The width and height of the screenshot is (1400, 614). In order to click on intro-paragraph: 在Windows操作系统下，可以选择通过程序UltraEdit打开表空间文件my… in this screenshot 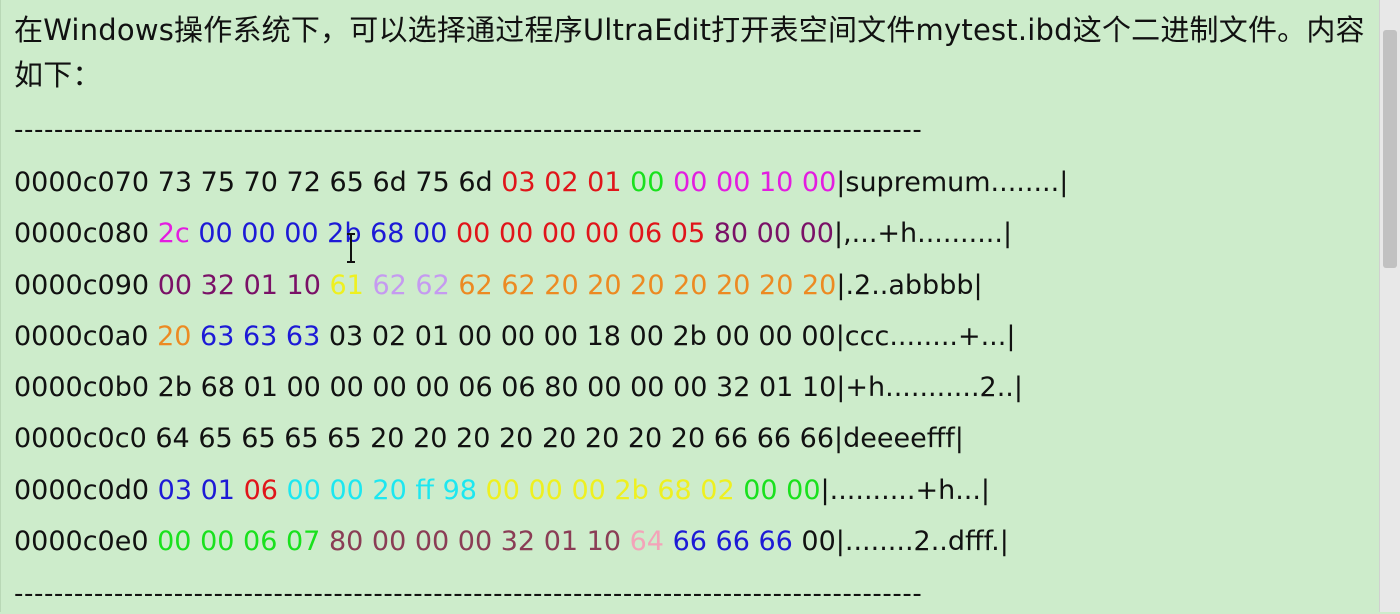, I will do `click(689, 52)`.